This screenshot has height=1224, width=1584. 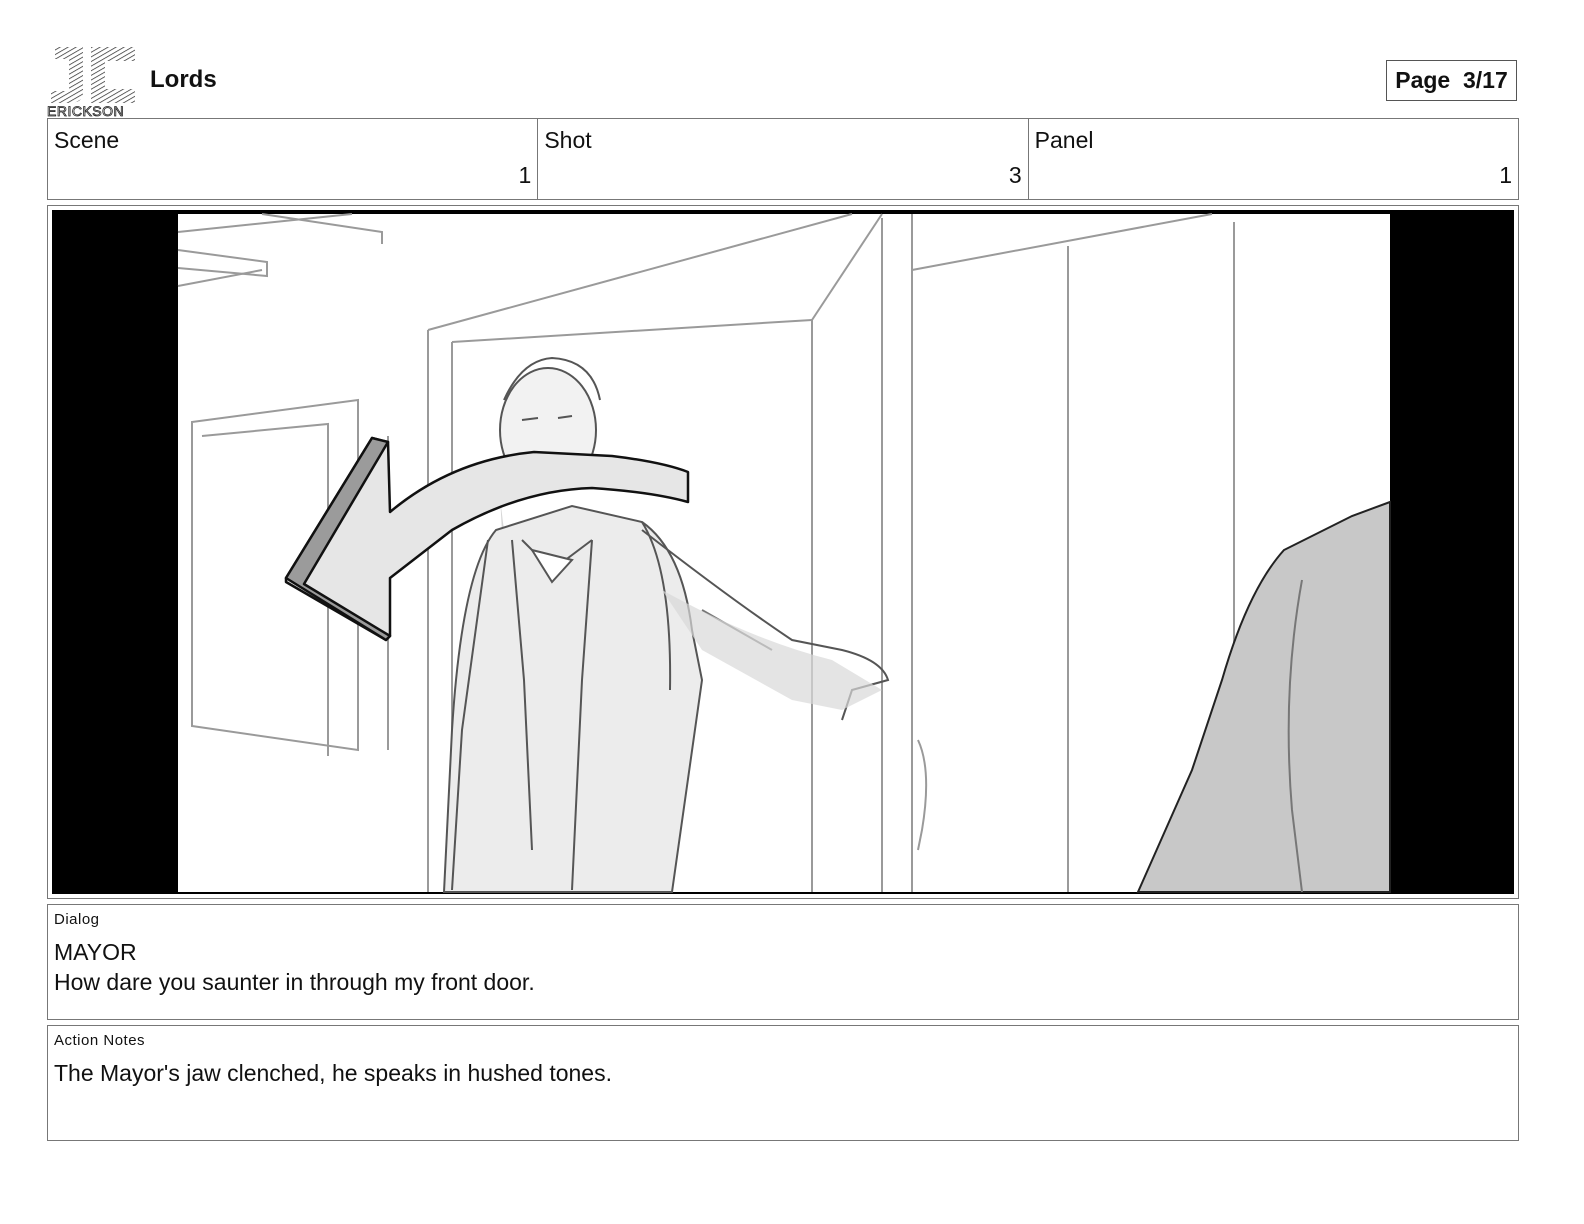 I want to click on shot-cell: Shot 3, so click(x=783, y=159).